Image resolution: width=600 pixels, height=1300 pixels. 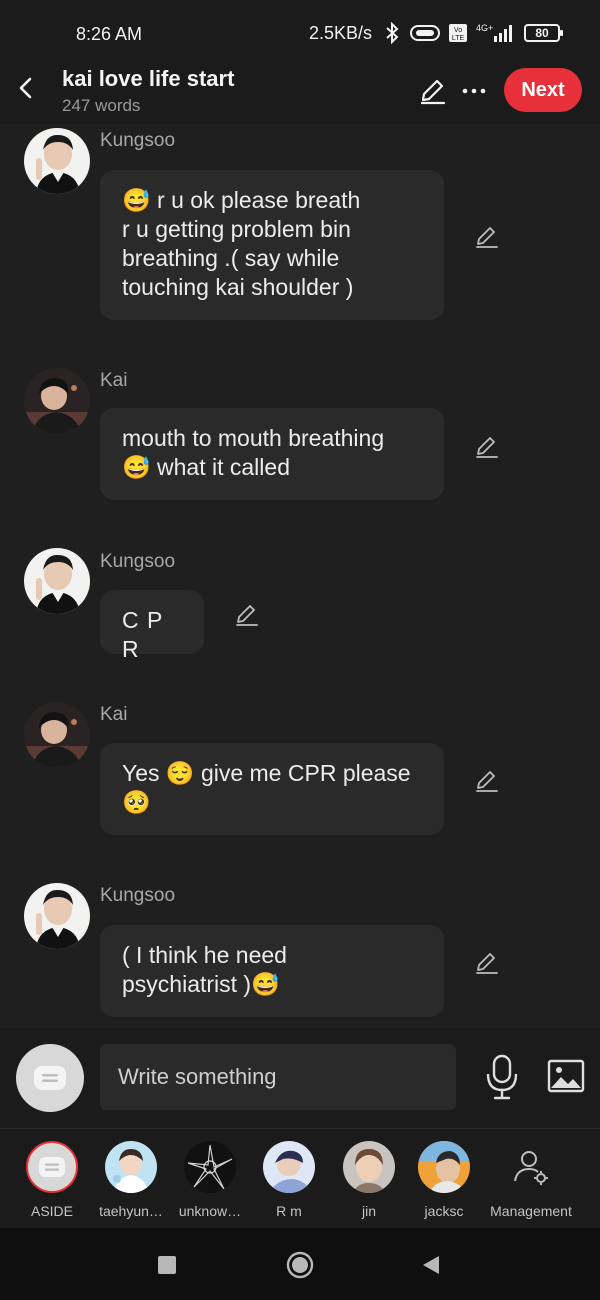 I want to click on message-line: 😅 r u ok please breath, so click(x=241, y=200).